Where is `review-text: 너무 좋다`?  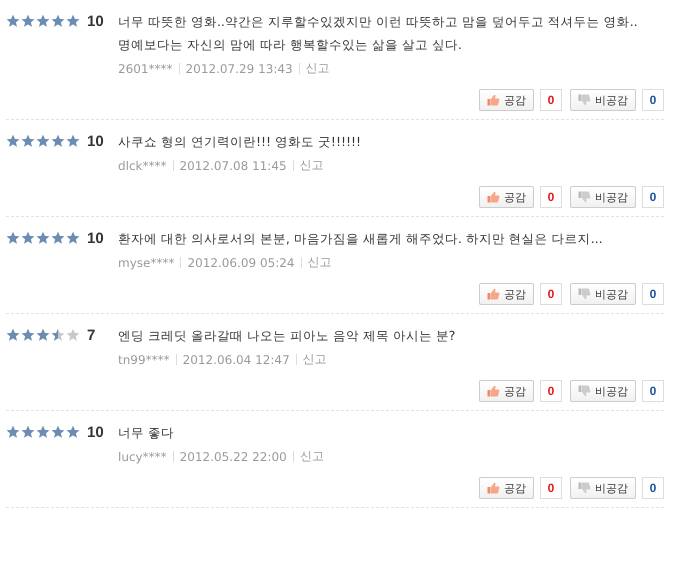 review-text: 너무 좋다 is located at coordinates (146, 433).